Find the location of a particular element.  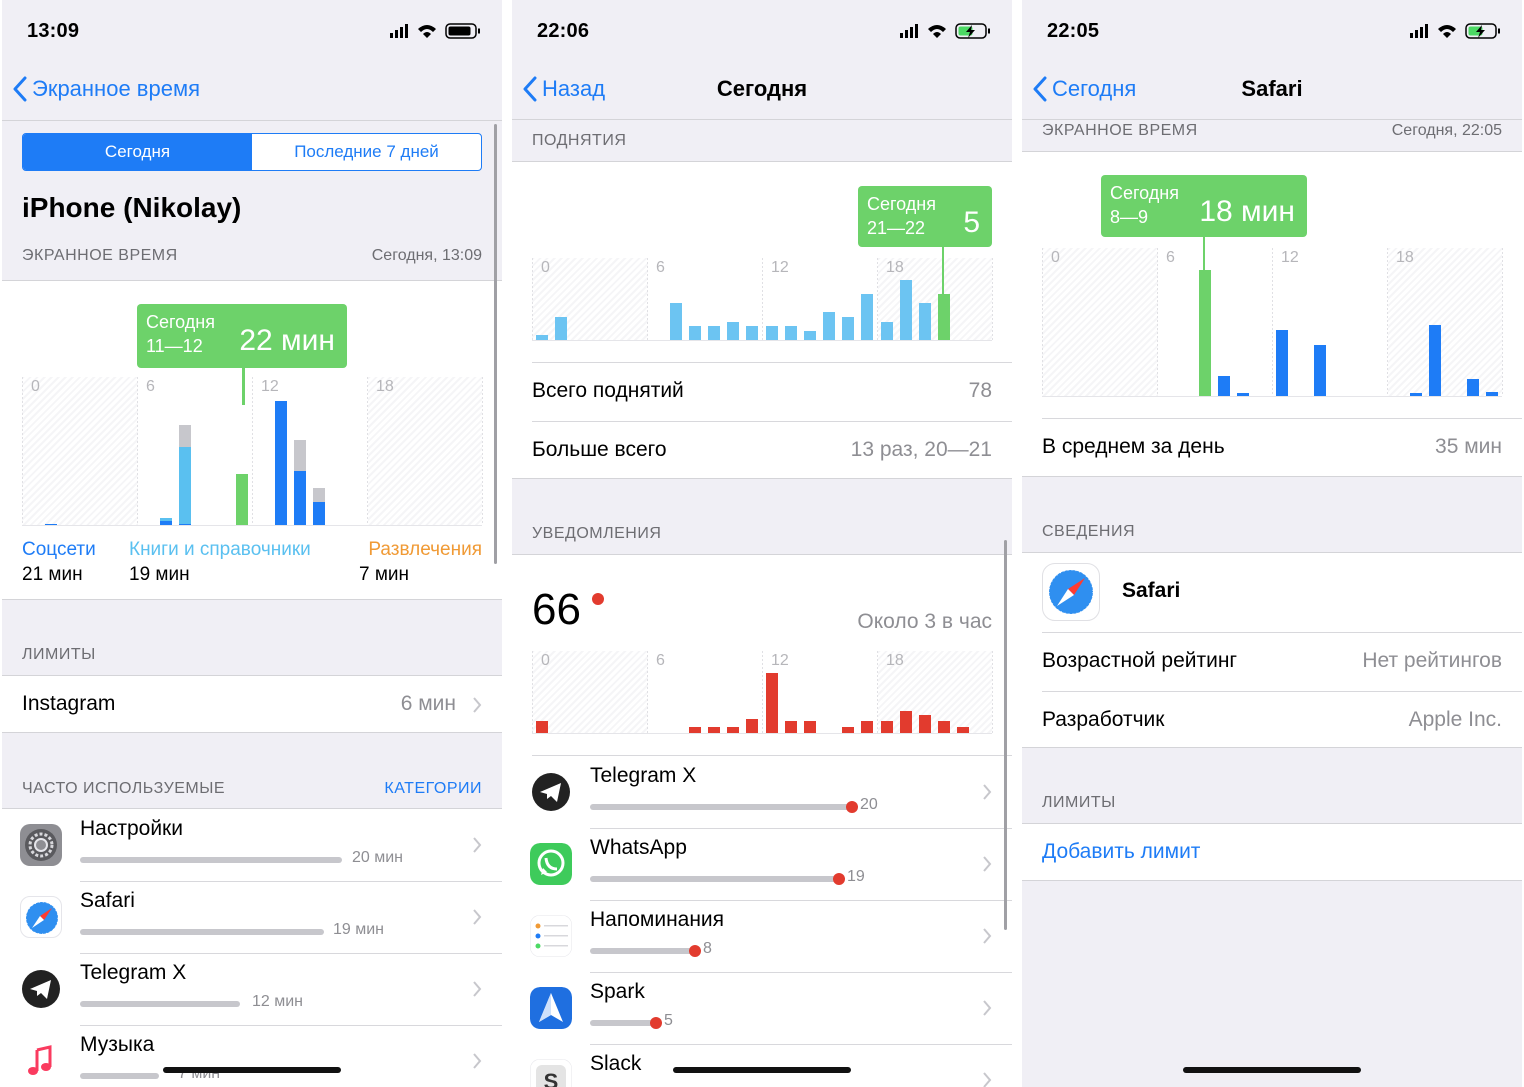

app-row-music: Музыка 7 мин is located at coordinates (252, 1056).